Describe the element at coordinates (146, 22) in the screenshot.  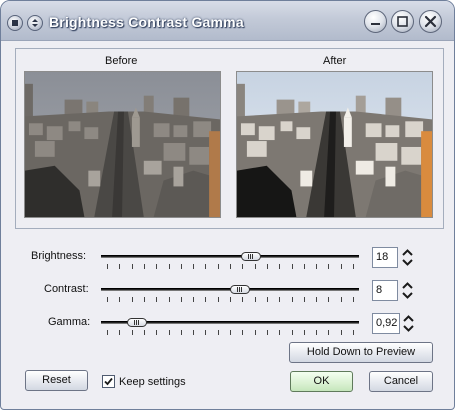
I see `window-title: Brightness Contrast Gamma` at that location.